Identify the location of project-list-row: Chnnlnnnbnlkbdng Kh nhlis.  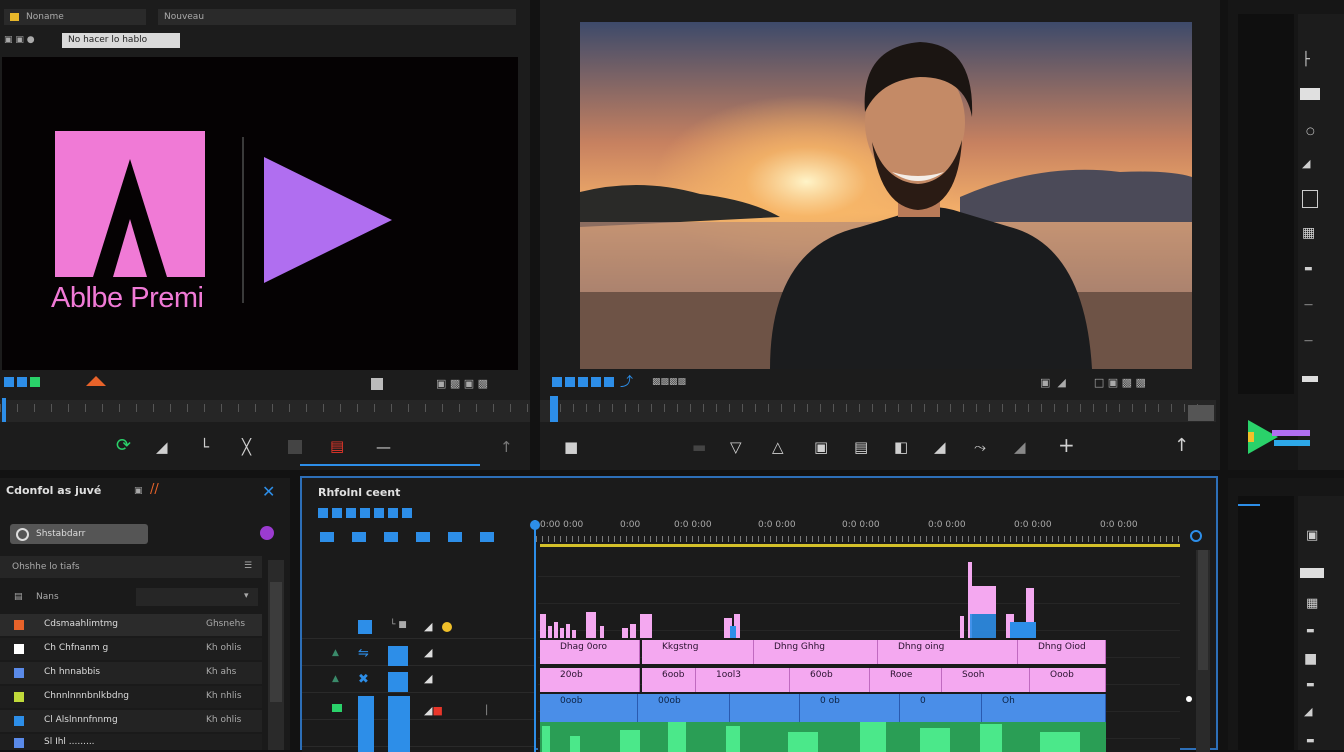
(131, 697).